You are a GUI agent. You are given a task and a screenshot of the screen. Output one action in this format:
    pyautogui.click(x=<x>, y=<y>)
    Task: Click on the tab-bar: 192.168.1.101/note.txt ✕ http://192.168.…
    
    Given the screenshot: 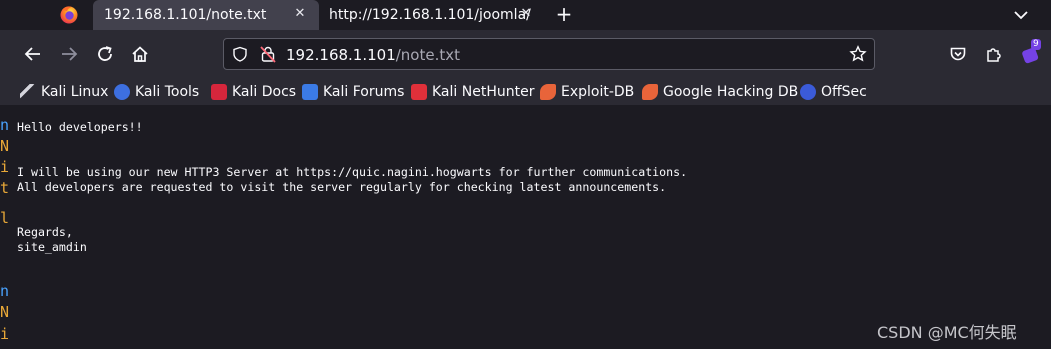 What is the action you would take?
    pyautogui.click(x=525, y=15)
    